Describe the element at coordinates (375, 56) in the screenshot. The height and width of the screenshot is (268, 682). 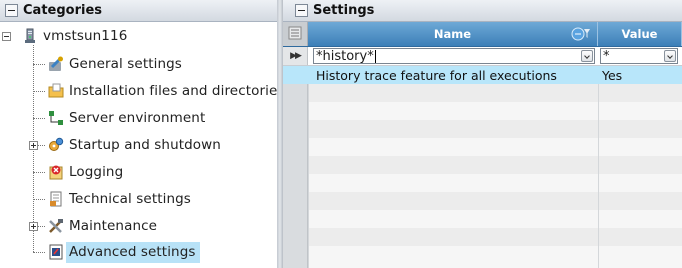
I see `text-caret` at that location.